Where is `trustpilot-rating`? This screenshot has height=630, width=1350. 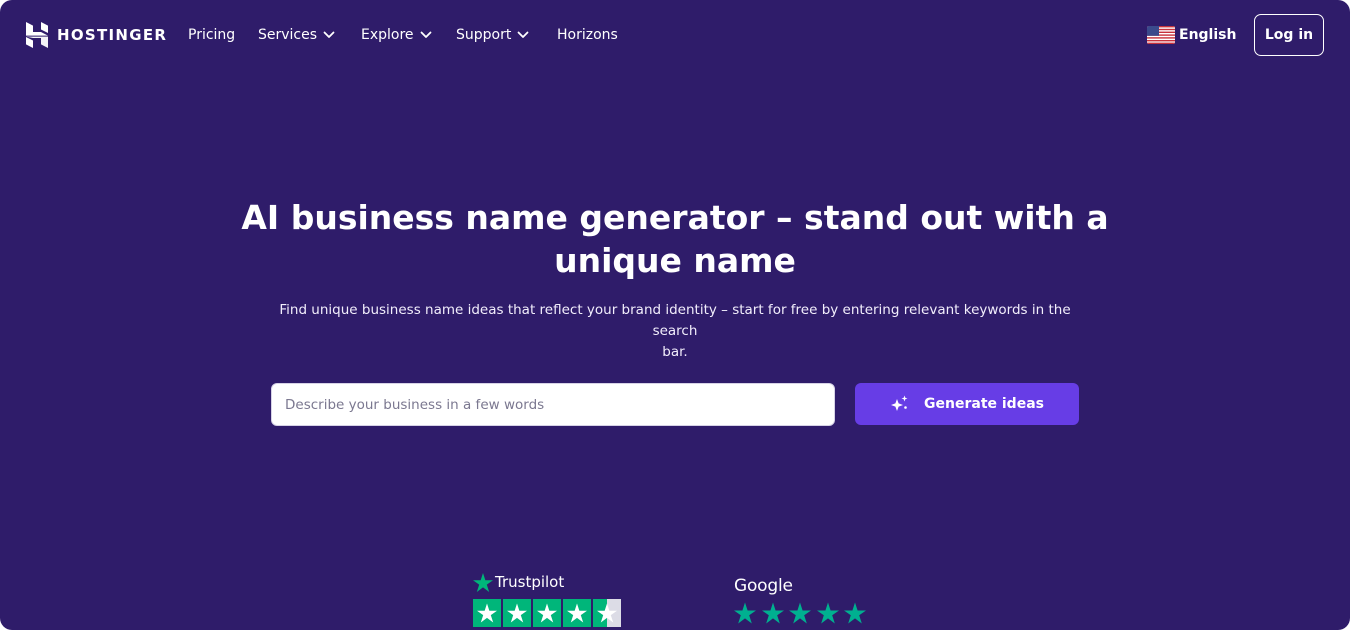 trustpilot-rating is located at coordinates (548, 613).